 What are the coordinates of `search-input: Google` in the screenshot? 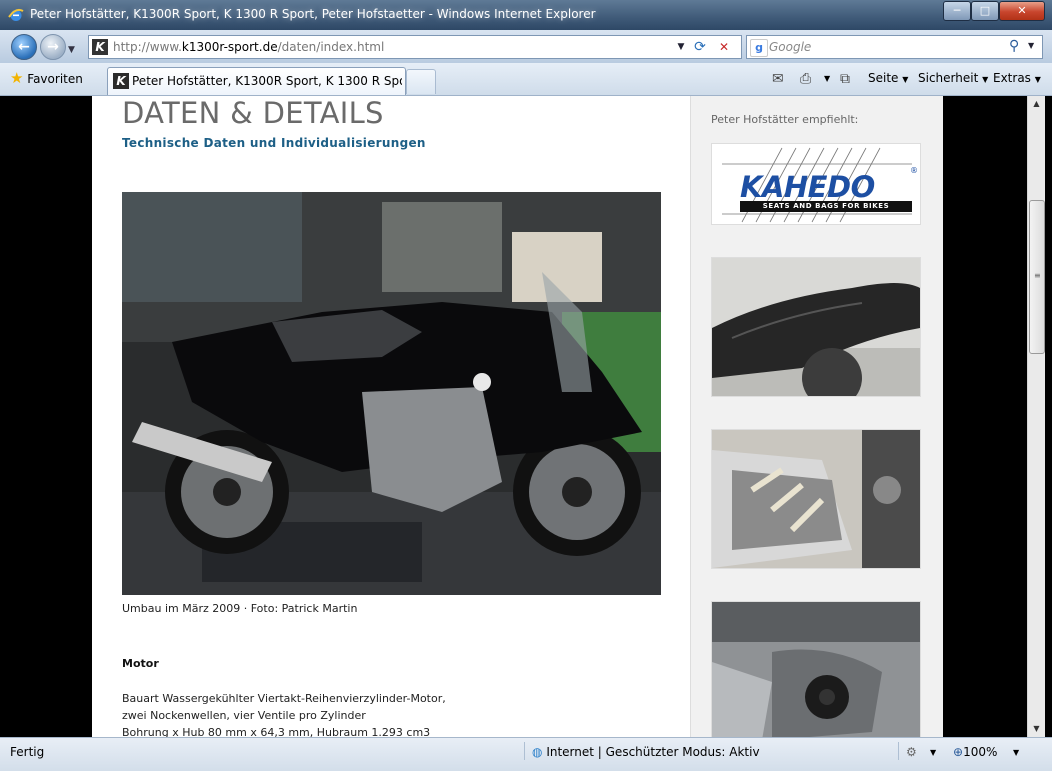 It's located at (790, 47).